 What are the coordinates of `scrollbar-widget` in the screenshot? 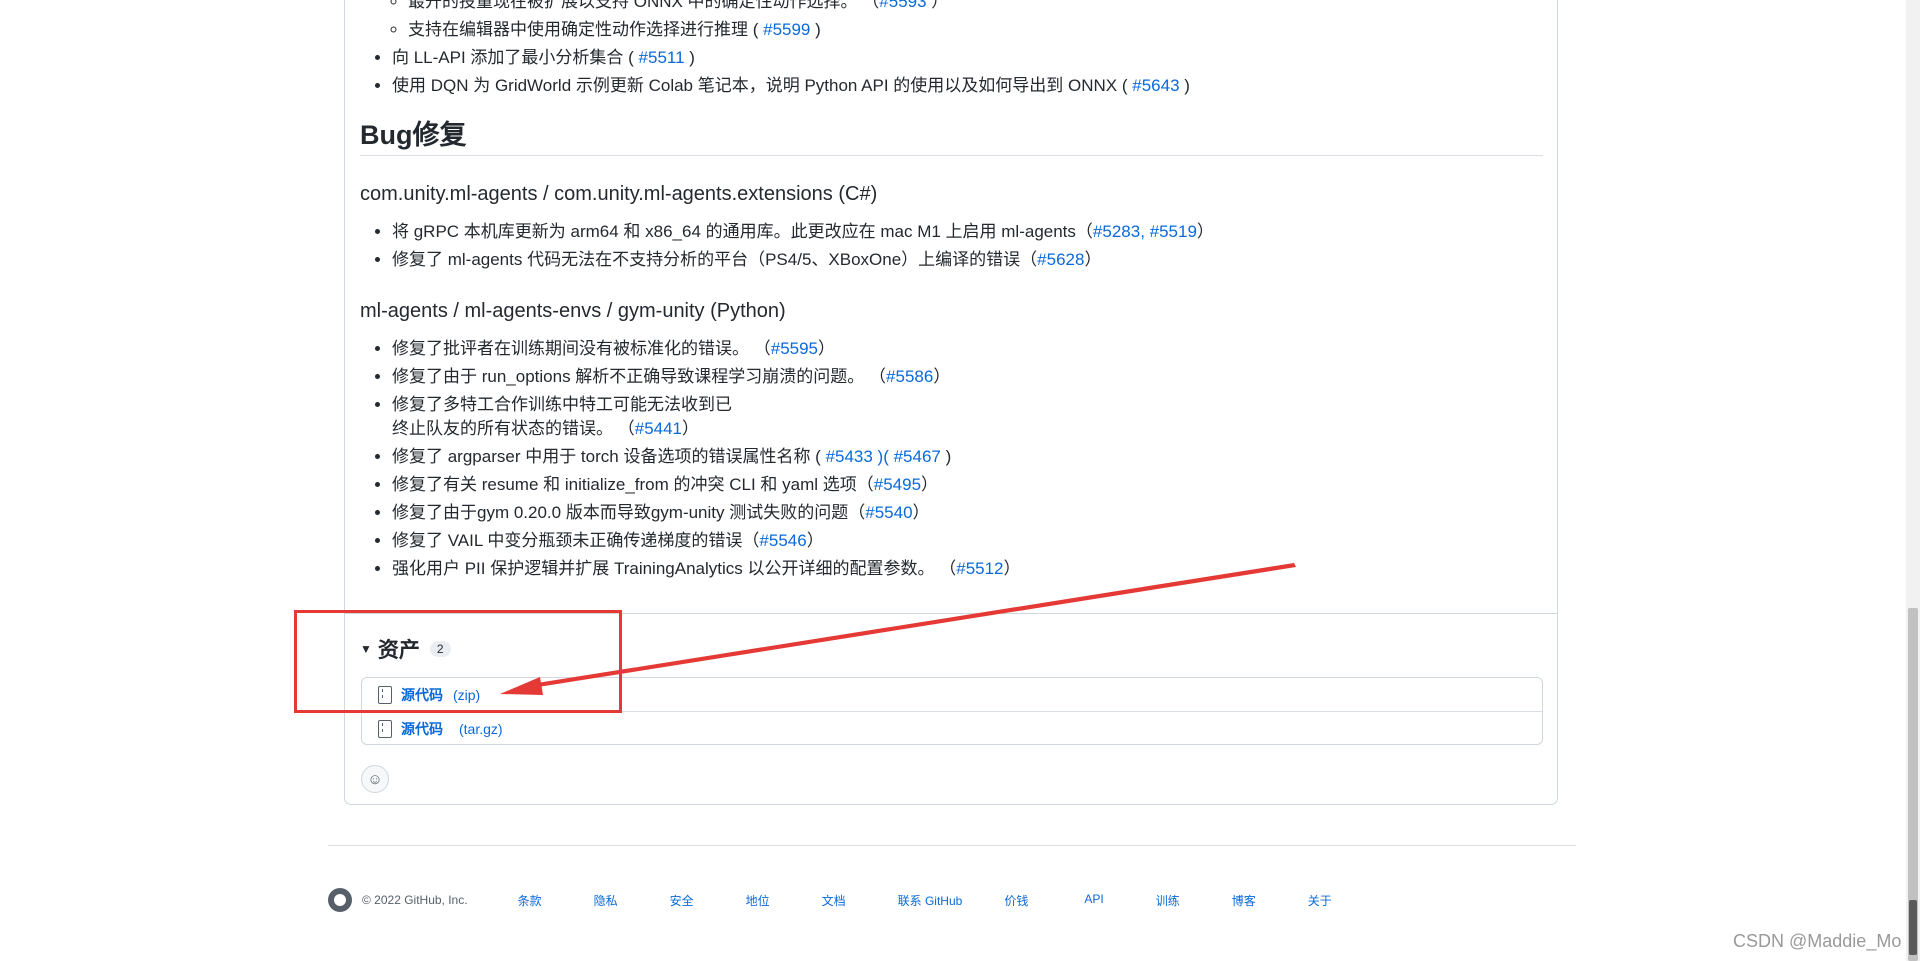 It's located at (1913, 927).